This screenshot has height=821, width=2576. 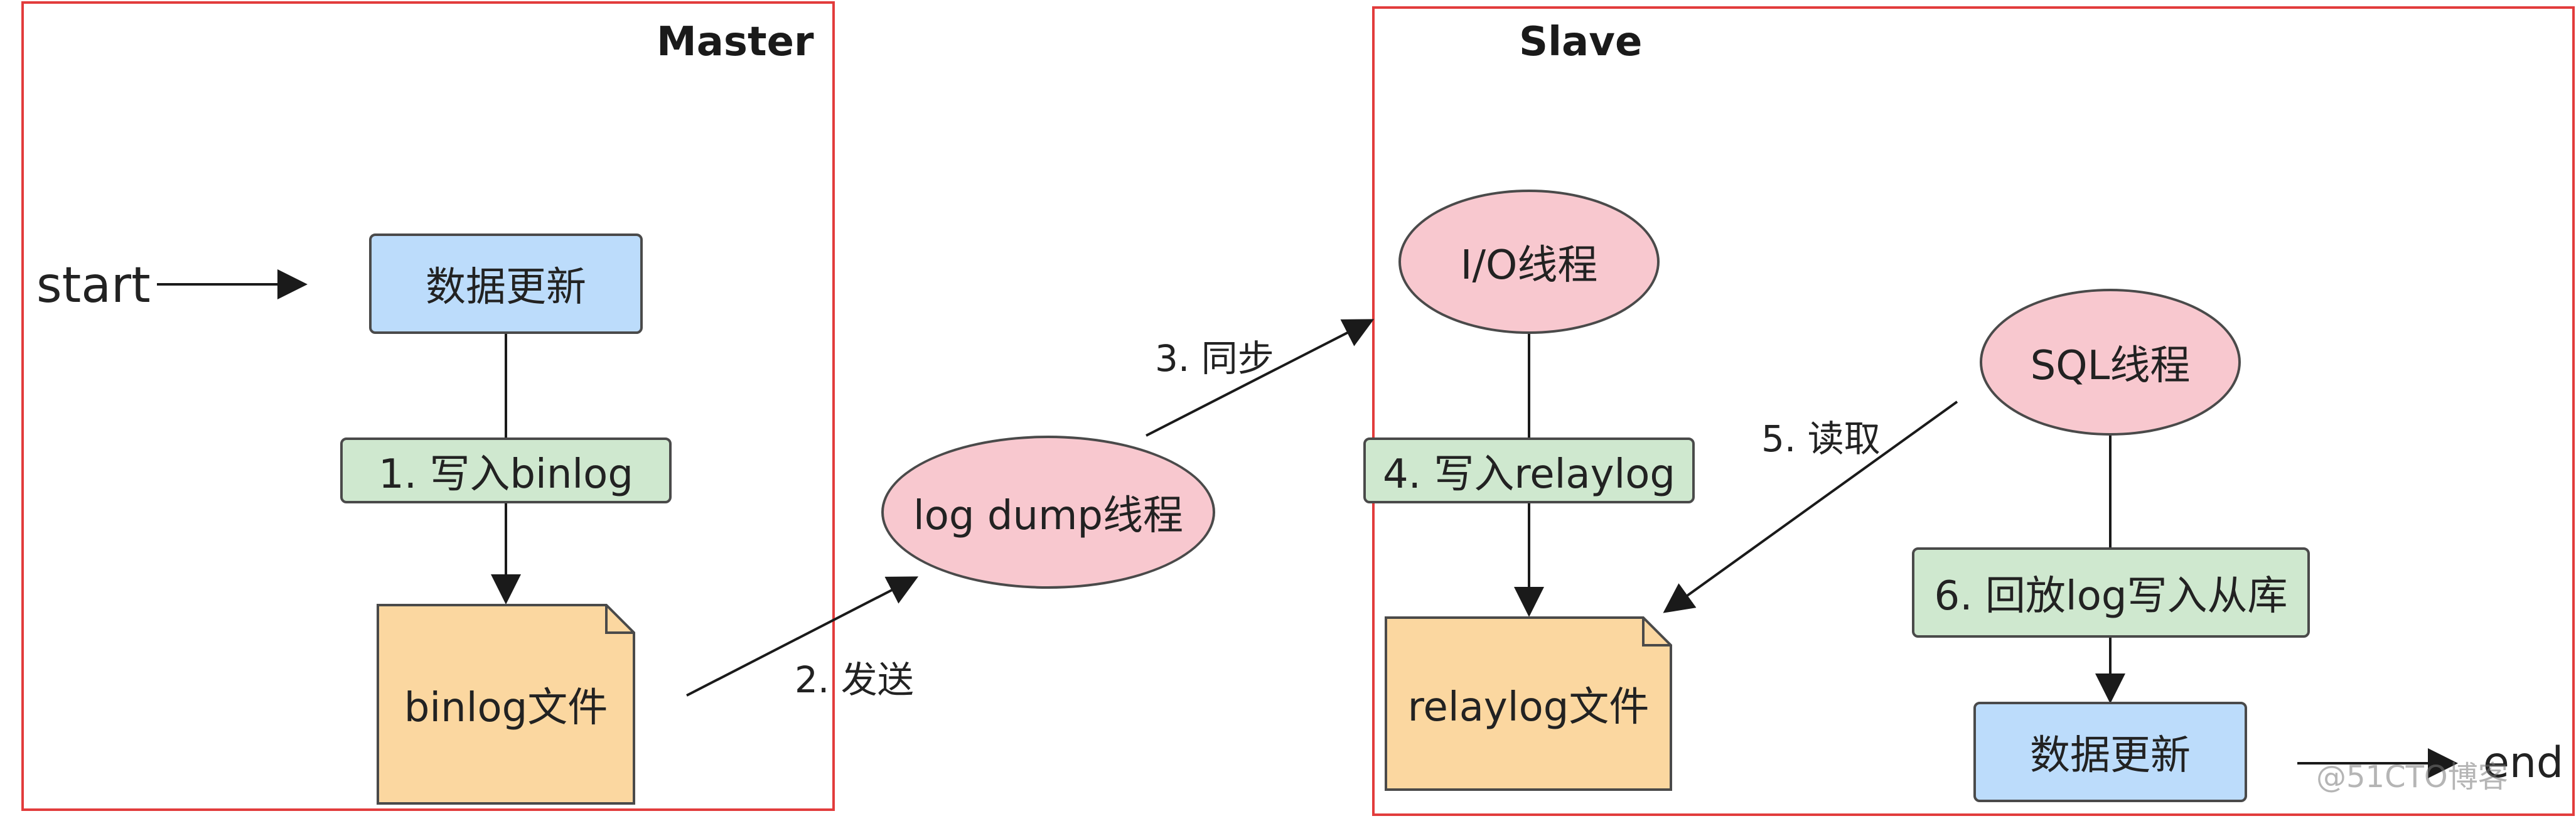 What do you see at coordinates (506, 283) in the screenshot?
I see `master-data-update-box: 数据更新` at bounding box center [506, 283].